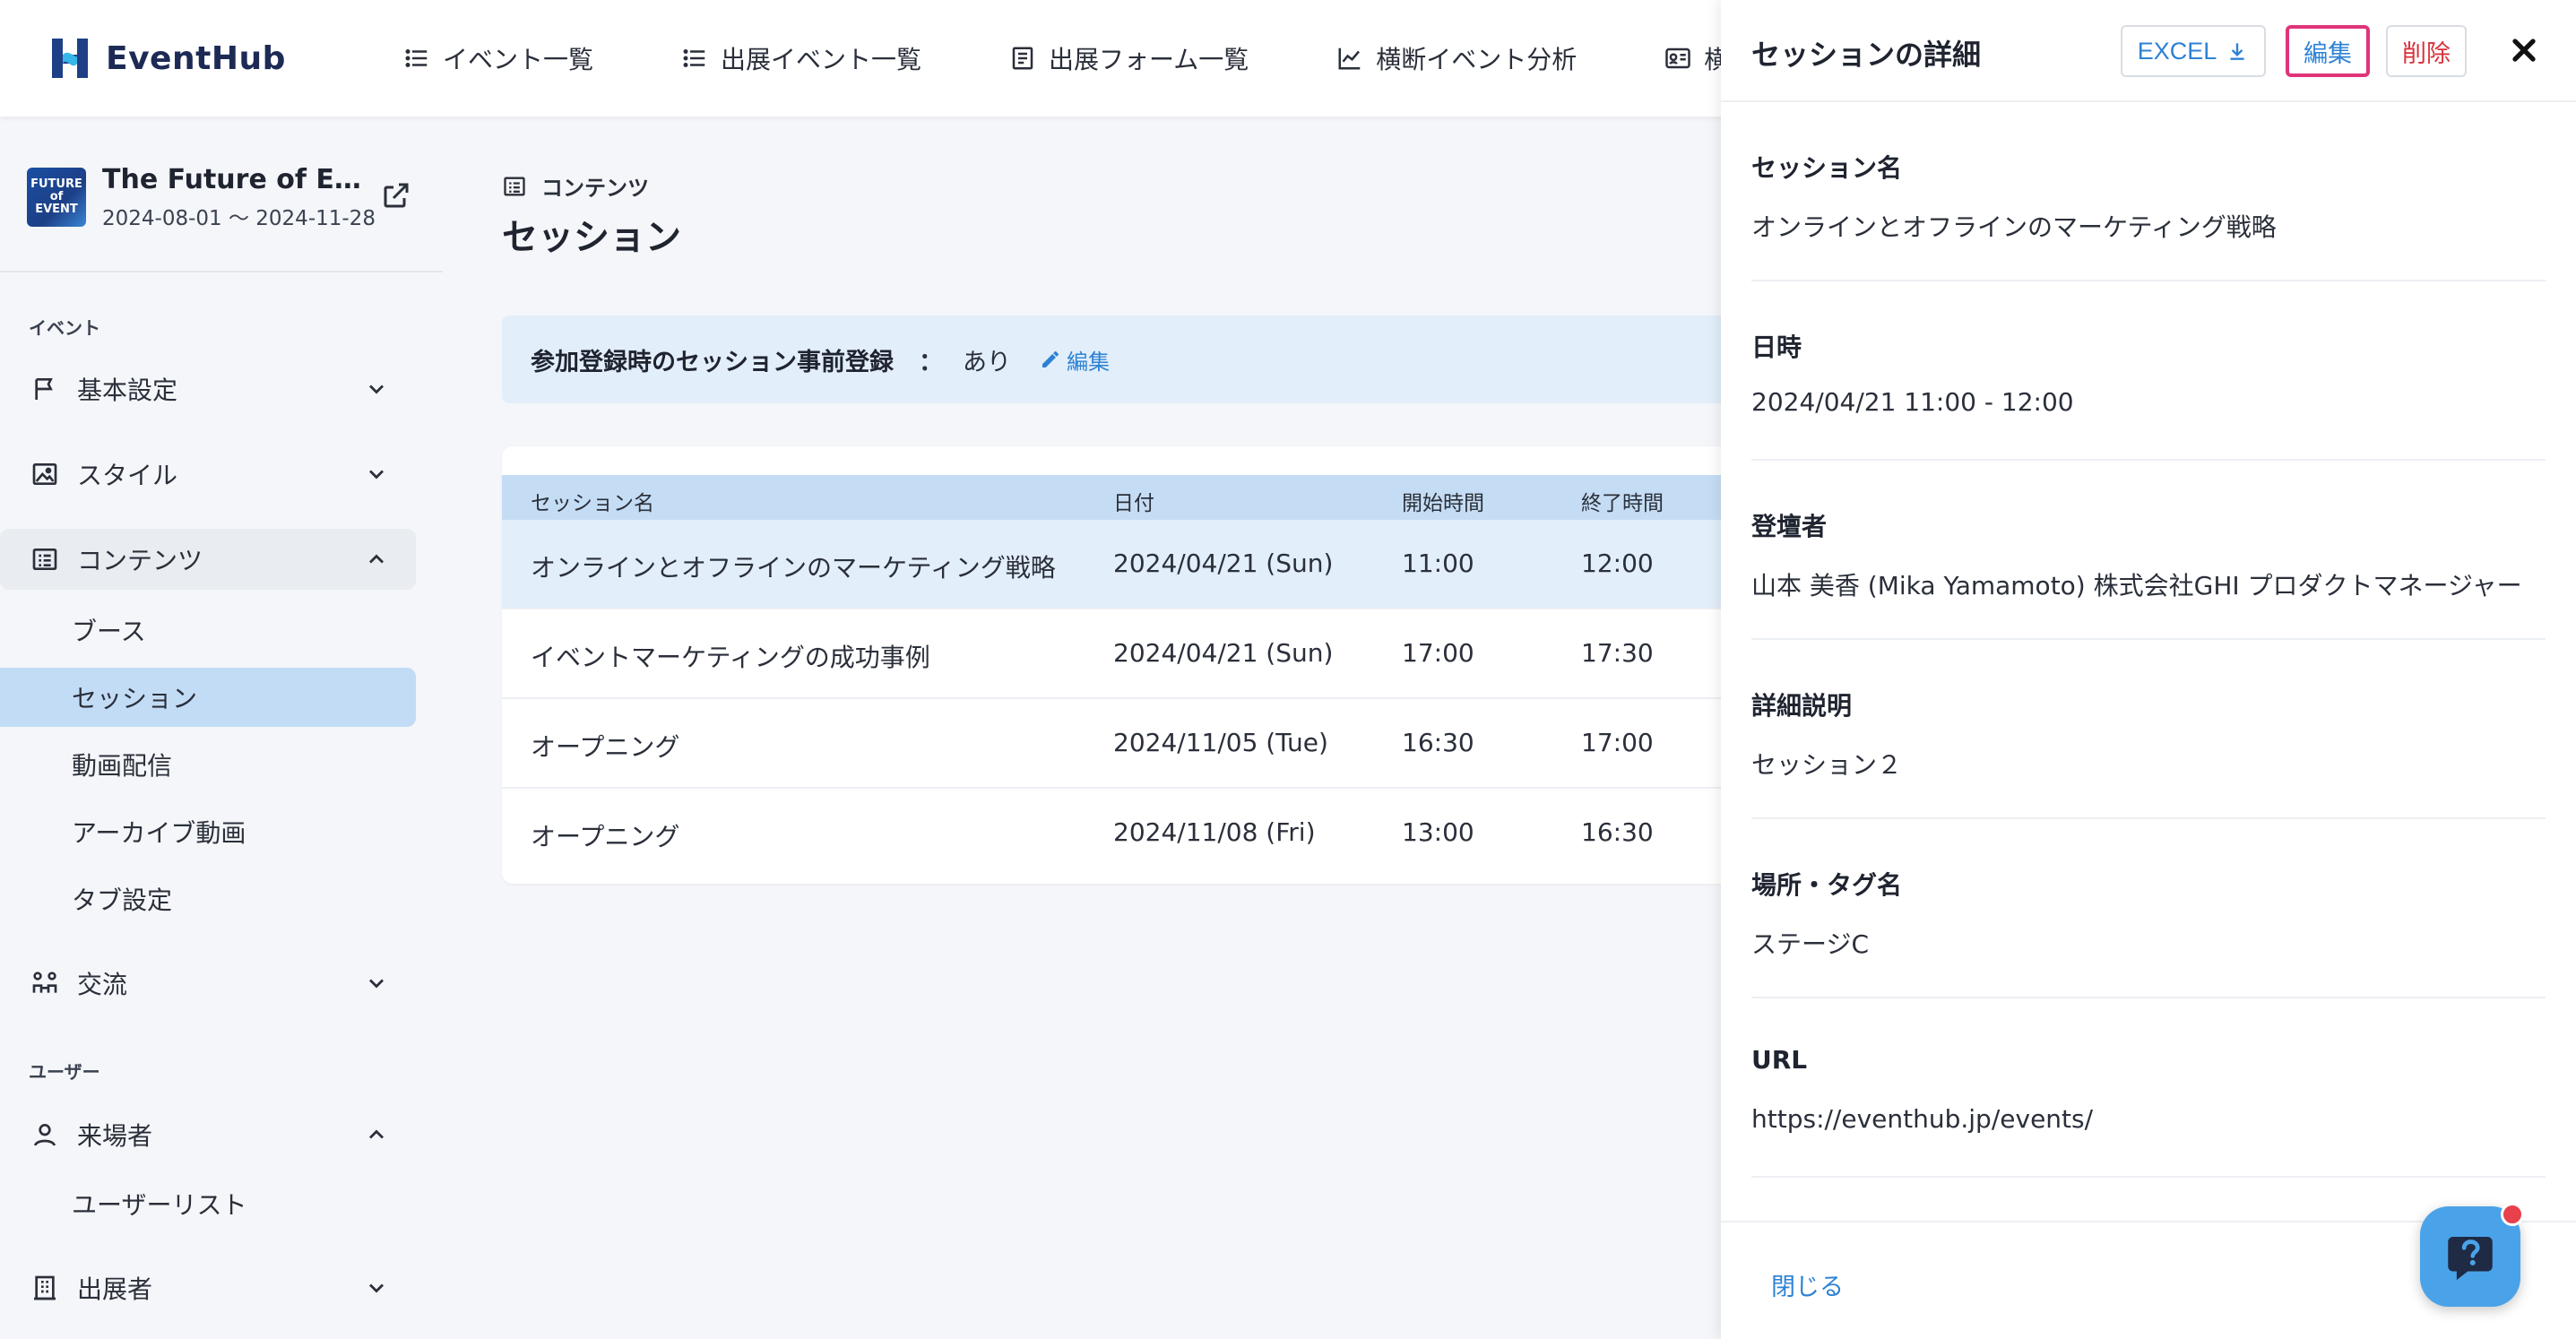  I want to click on cell-start-time: 16:30, so click(1438, 742).